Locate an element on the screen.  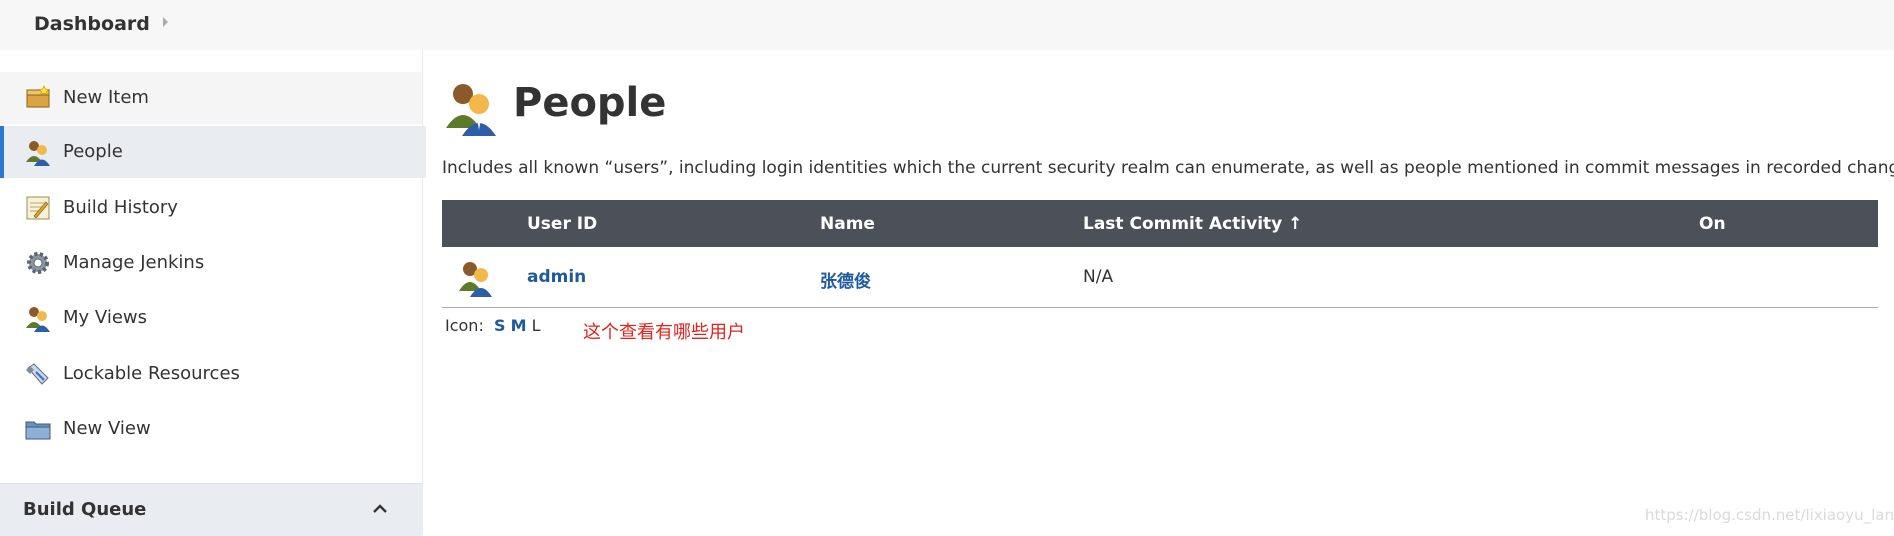
sidebar-item-label: New Item is located at coordinates (106, 97).